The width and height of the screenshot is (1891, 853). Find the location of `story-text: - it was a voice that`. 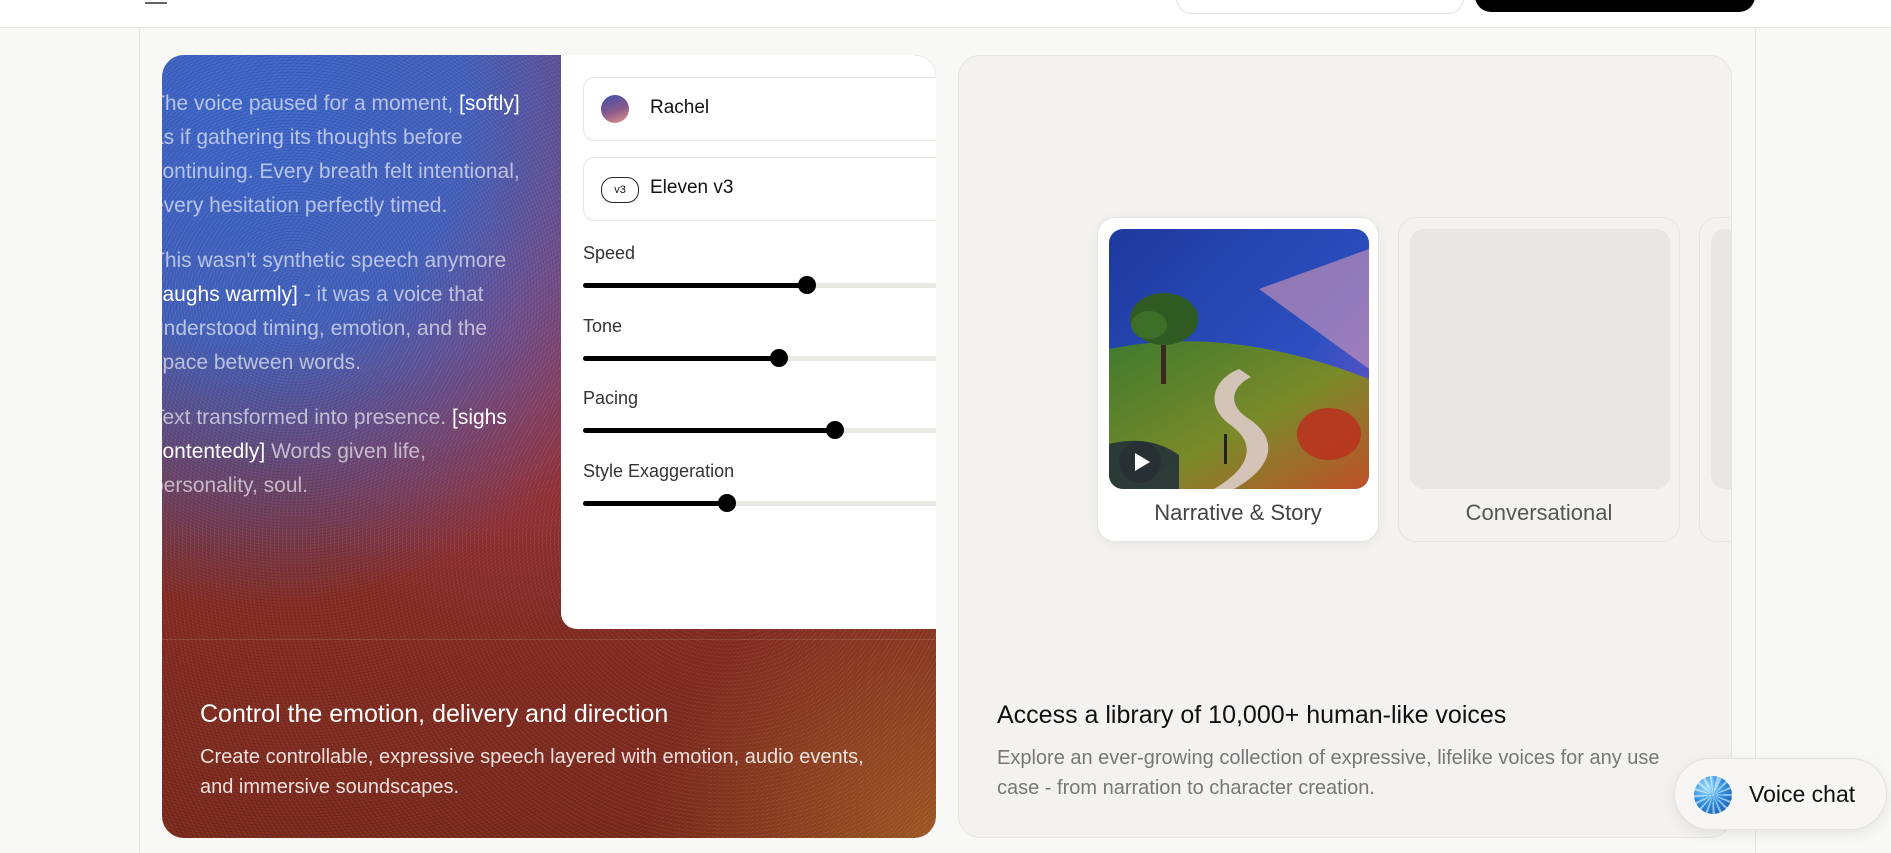

story-text: - it was a voice that is located at coordinates (390, 294).